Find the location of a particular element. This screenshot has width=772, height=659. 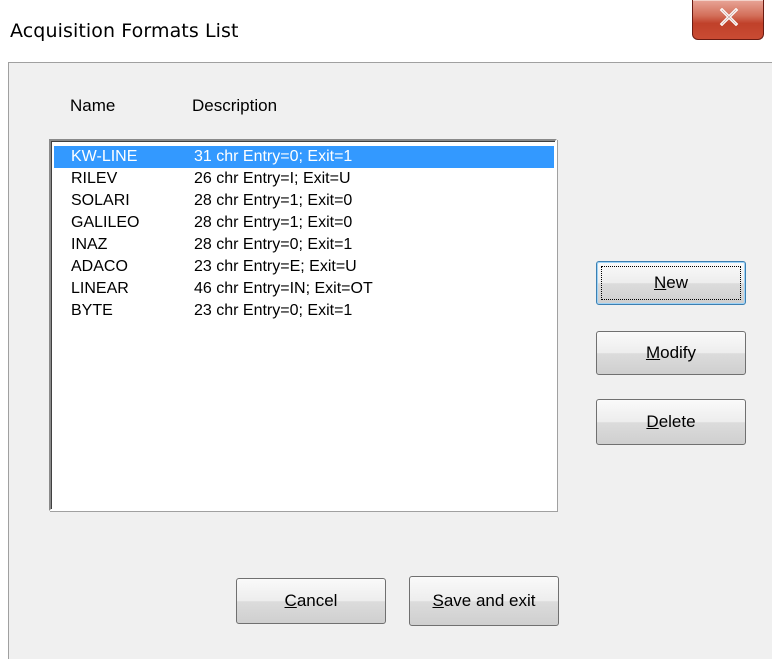

list-item: KW-LINE 31 chr Entry=0; Exit=1 is located at coordinates (304, 157).